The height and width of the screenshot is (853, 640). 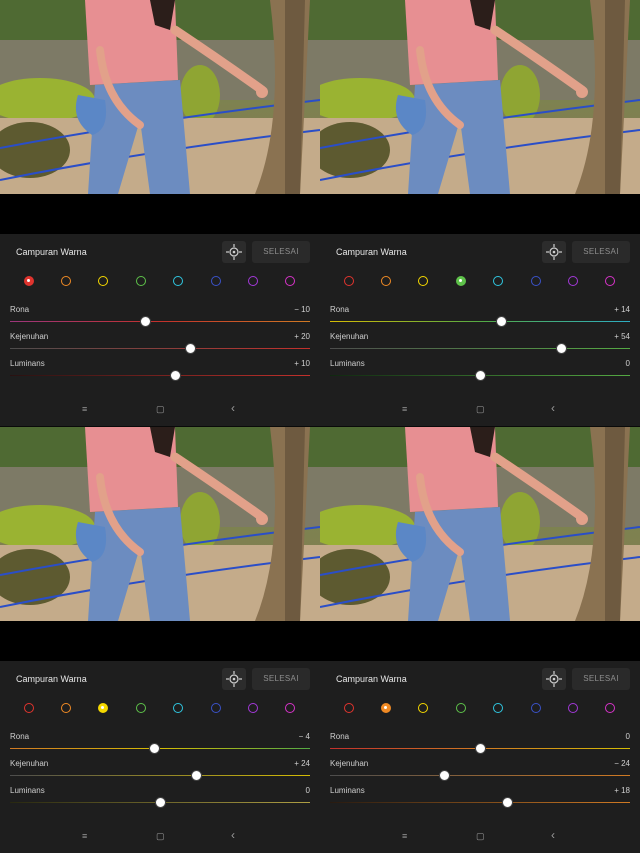 What do you see at coordinates (371, 679) in the screenshot?
I see `panel-title: Campuran Warna` at bounding box center [371, 679].